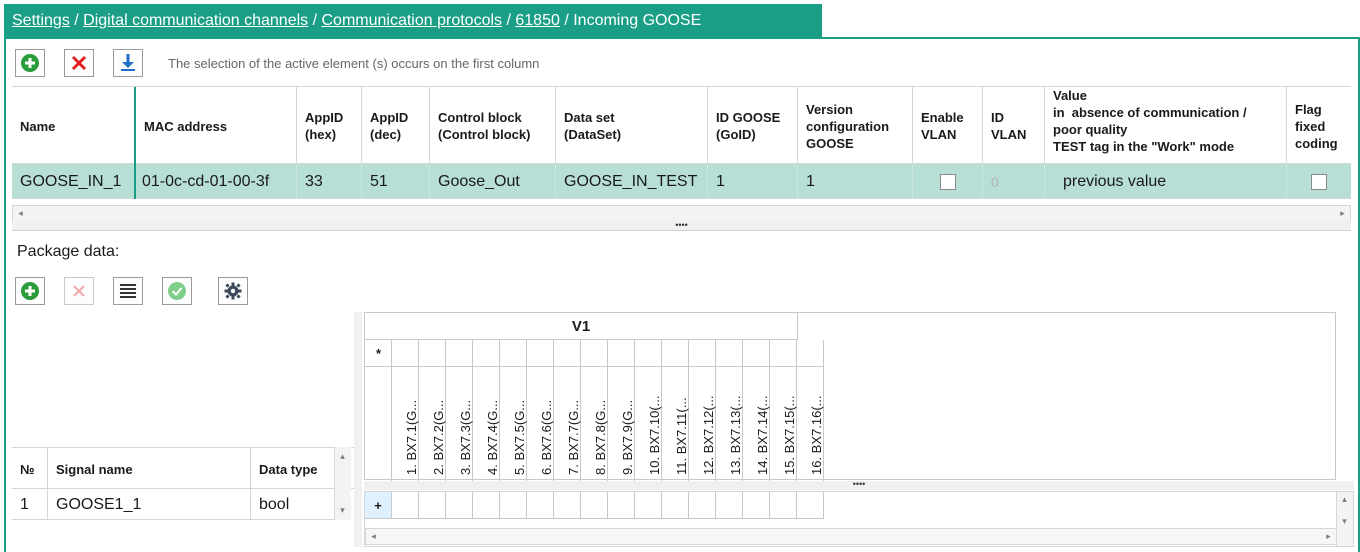  I want to click on table-row: 1 GOOSE1_1 bool, so click(173, 504).